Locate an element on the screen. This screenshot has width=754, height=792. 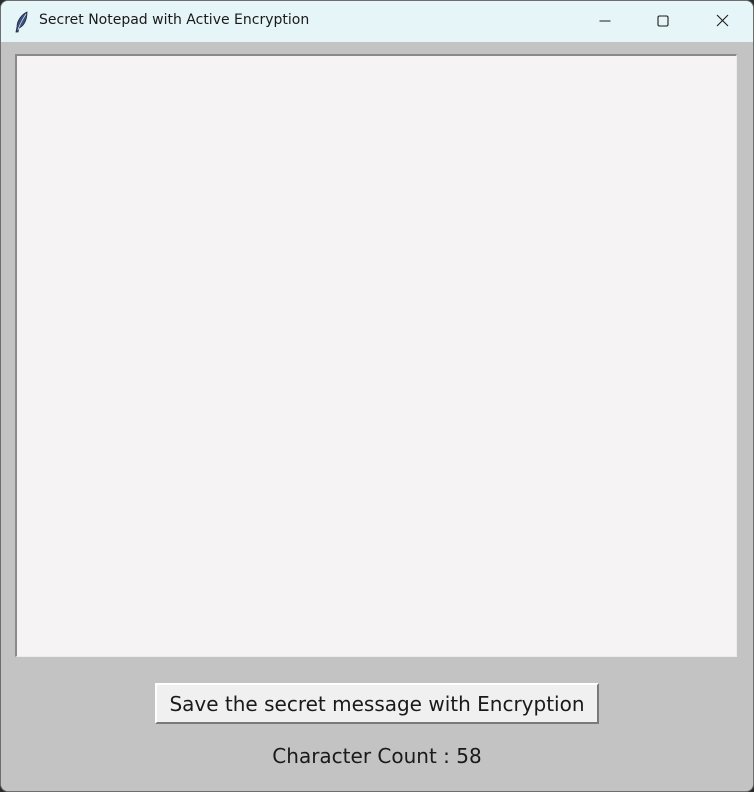
maximize-icon is located at coordinates (663, 21).